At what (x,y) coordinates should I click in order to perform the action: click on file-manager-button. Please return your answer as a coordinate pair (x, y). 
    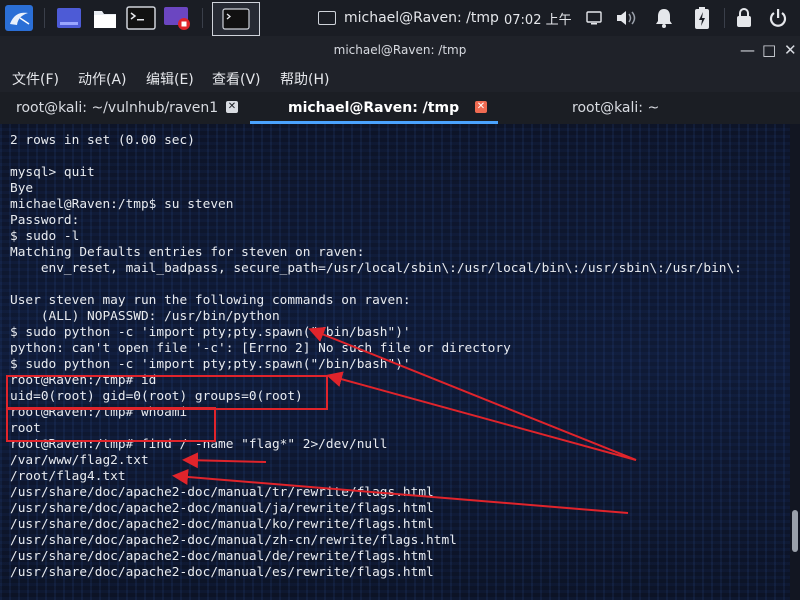
    Looking at the image, I should click on (105, 18).